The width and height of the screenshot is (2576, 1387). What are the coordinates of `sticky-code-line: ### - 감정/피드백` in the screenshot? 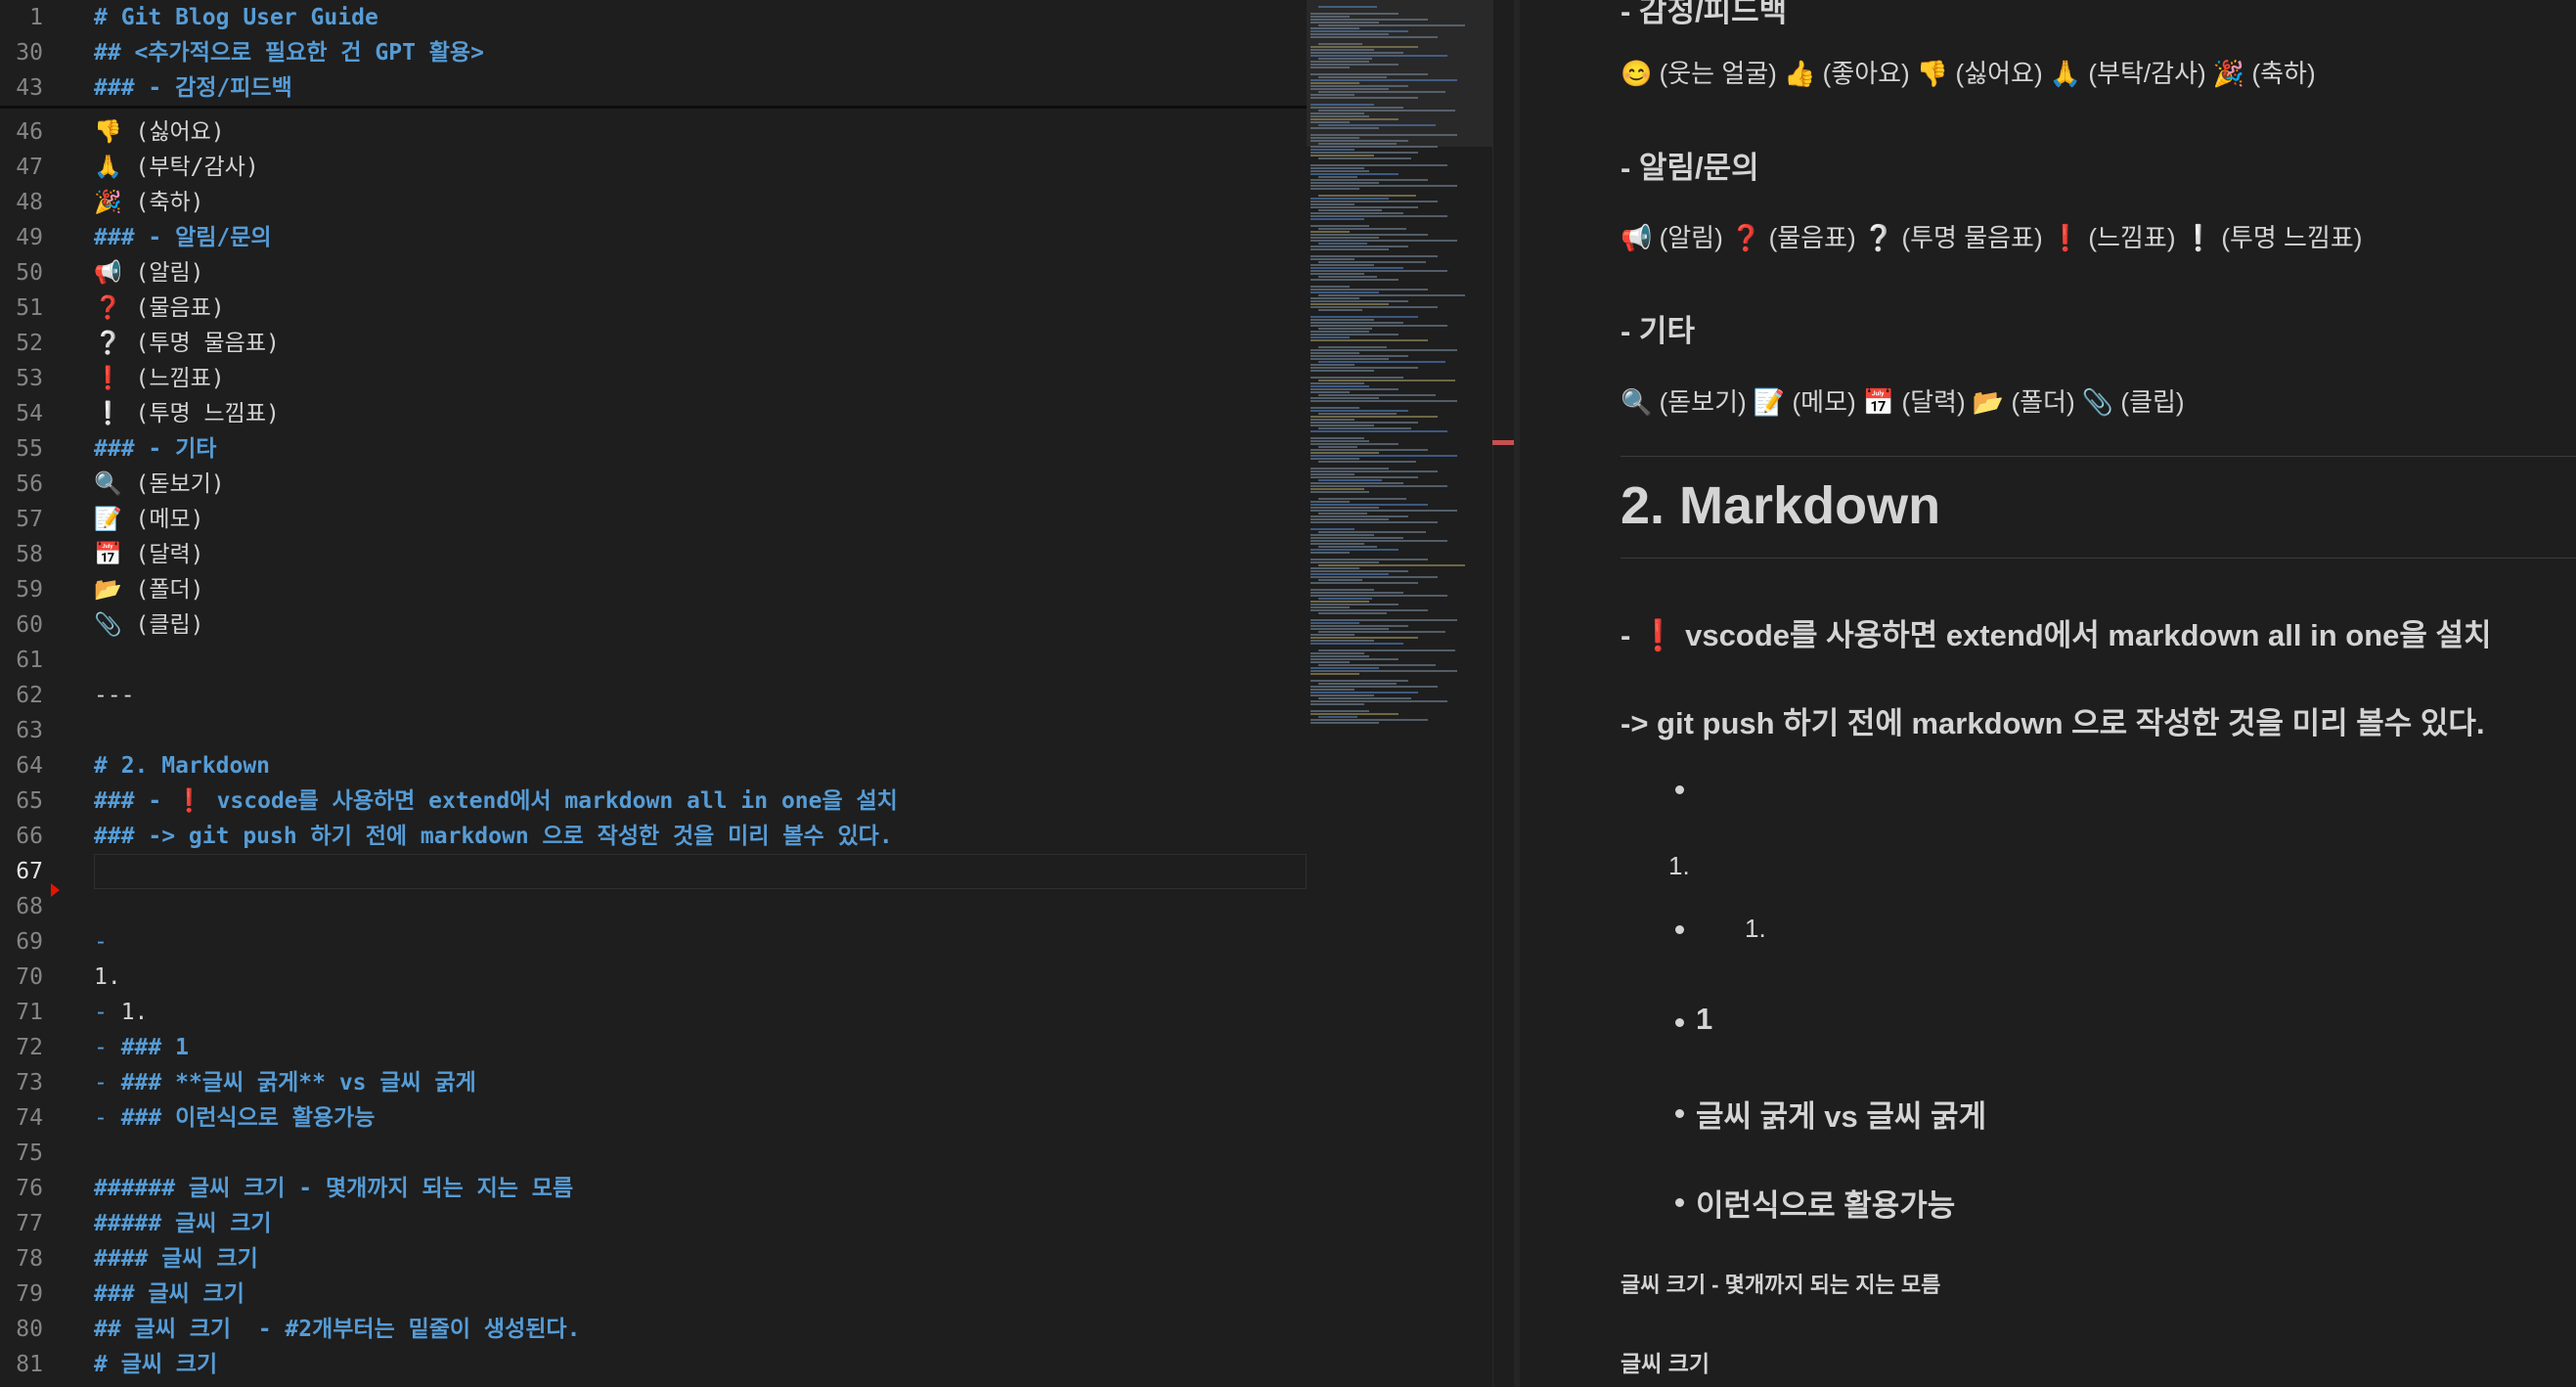 It's located at (193, 88).